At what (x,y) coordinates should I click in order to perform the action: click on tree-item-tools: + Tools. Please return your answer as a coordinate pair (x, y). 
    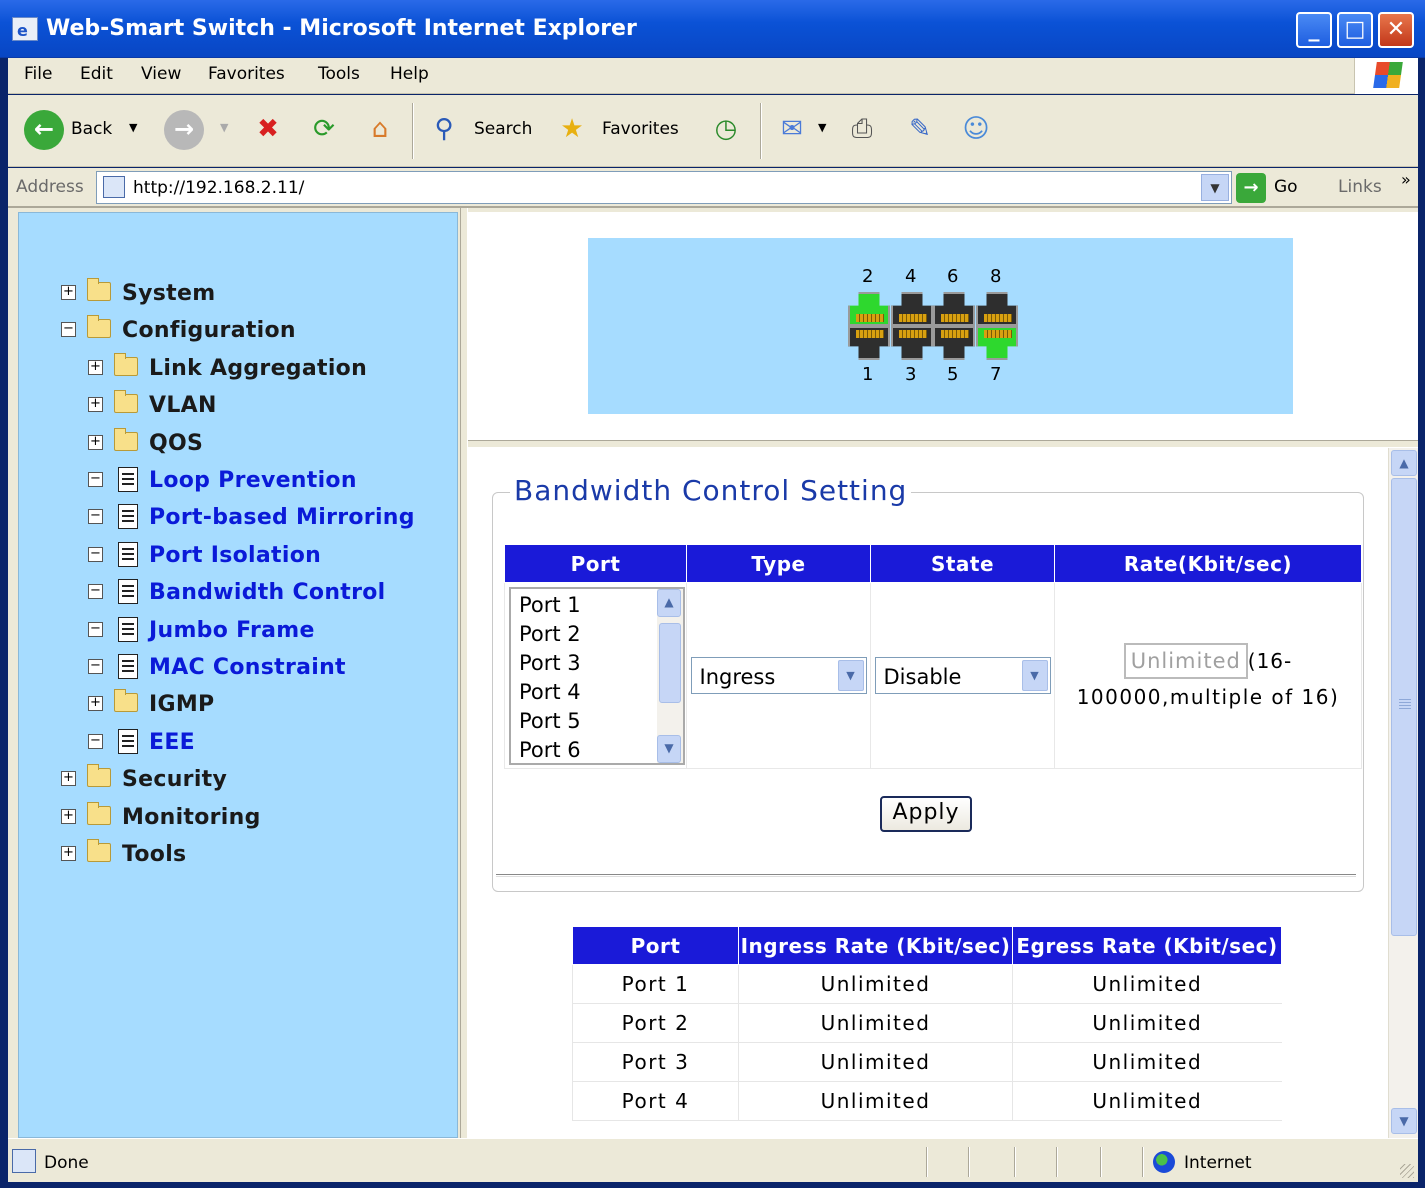
    Looking at the image, I should click on (255, 854).